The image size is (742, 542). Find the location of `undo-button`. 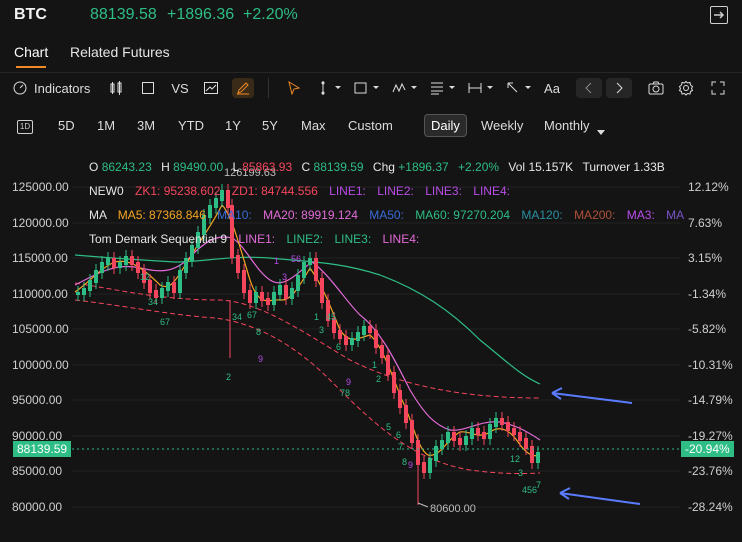

undo-button is located at coordinates (589, 88).